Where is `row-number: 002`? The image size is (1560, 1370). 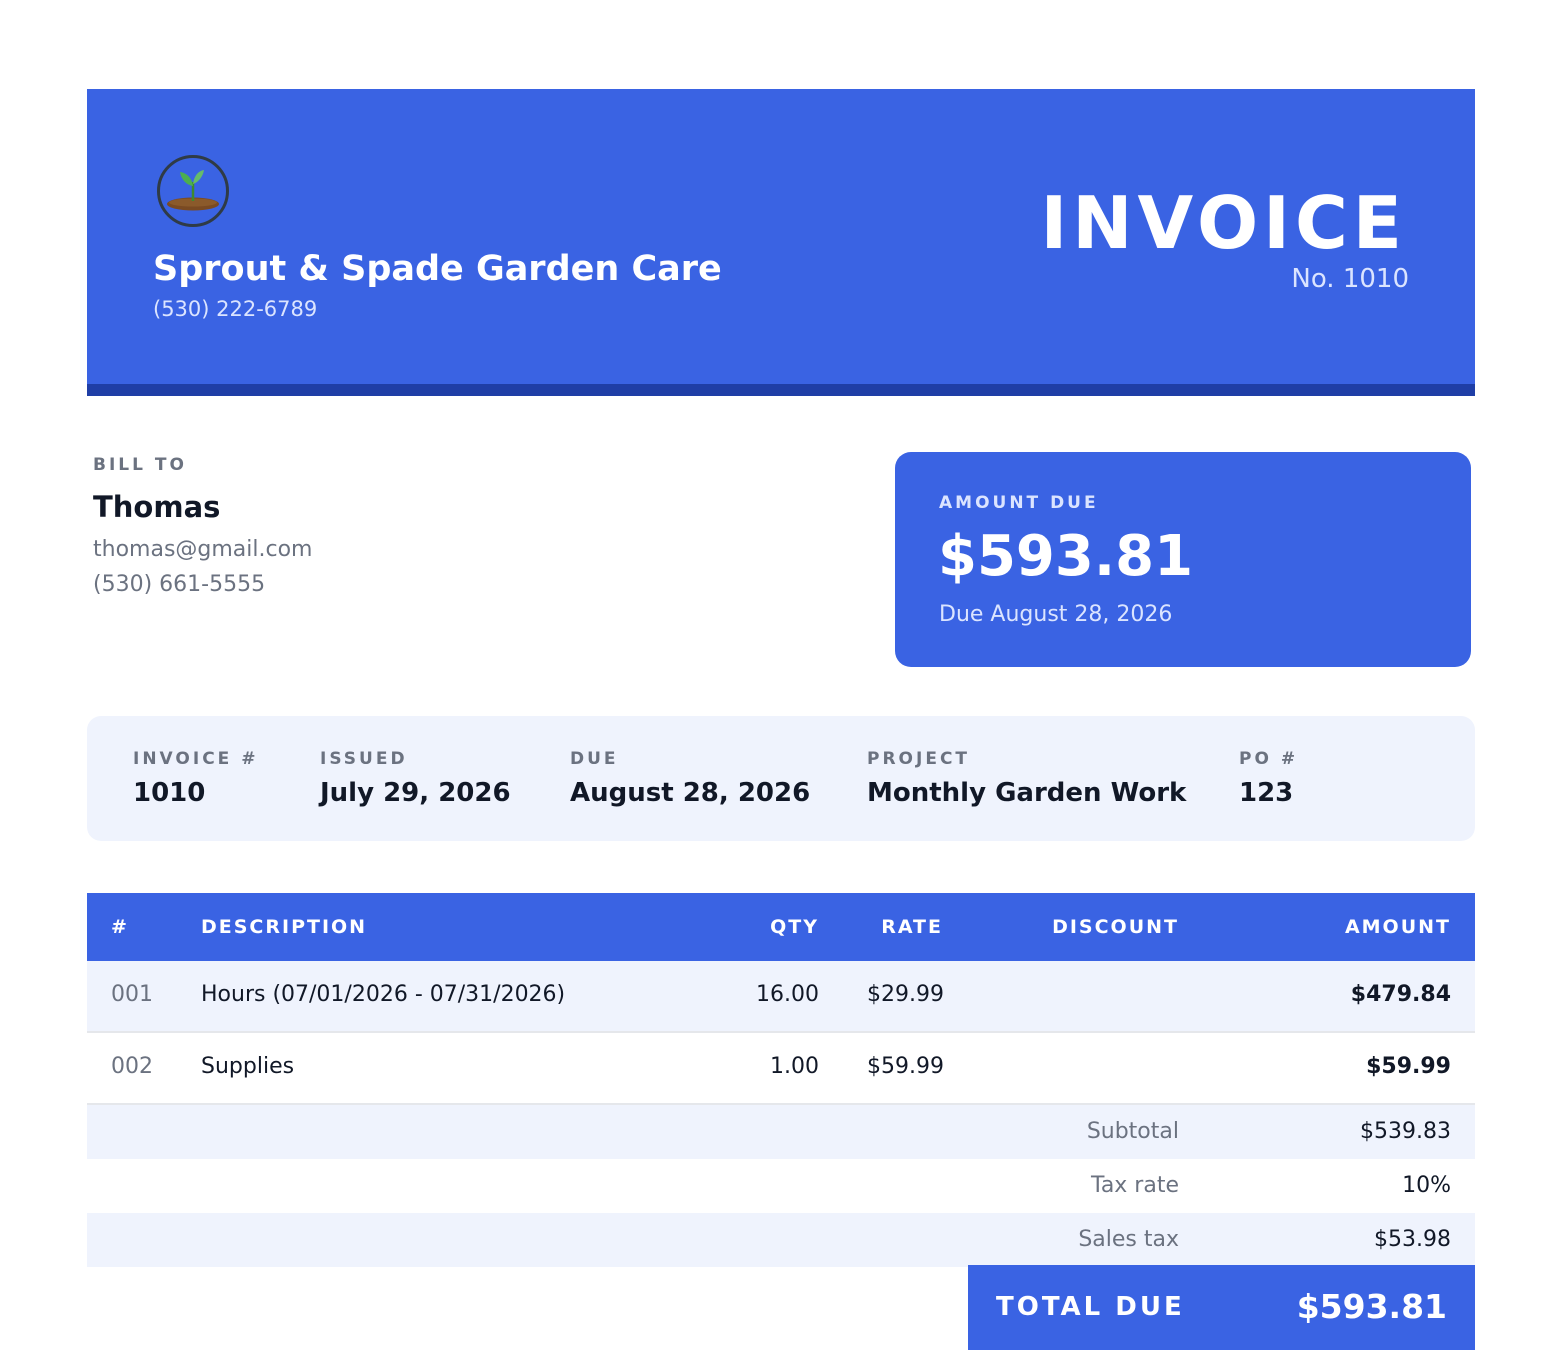 row-number: 002 is located at coordinates (132, 1066).